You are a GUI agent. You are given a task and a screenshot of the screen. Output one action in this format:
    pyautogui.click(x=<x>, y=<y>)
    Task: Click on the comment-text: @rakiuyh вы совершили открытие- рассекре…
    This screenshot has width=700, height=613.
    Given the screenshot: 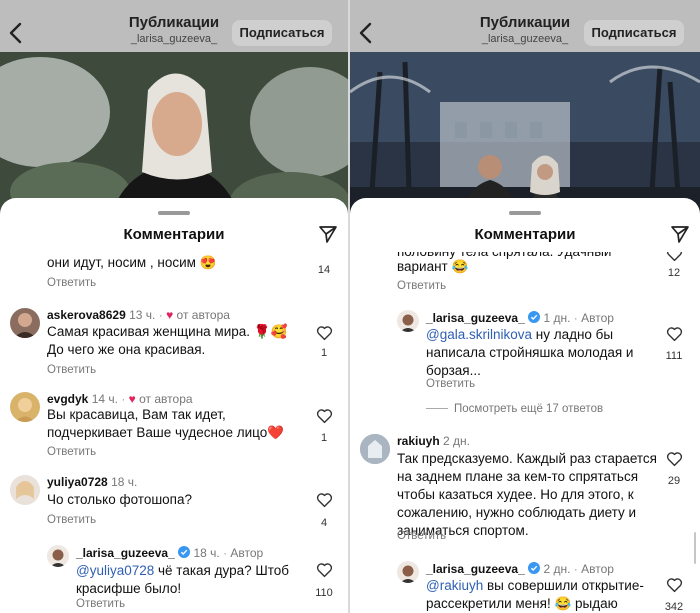 What is the action you would take?
    pyautogui.click(x=535, y=594)
    